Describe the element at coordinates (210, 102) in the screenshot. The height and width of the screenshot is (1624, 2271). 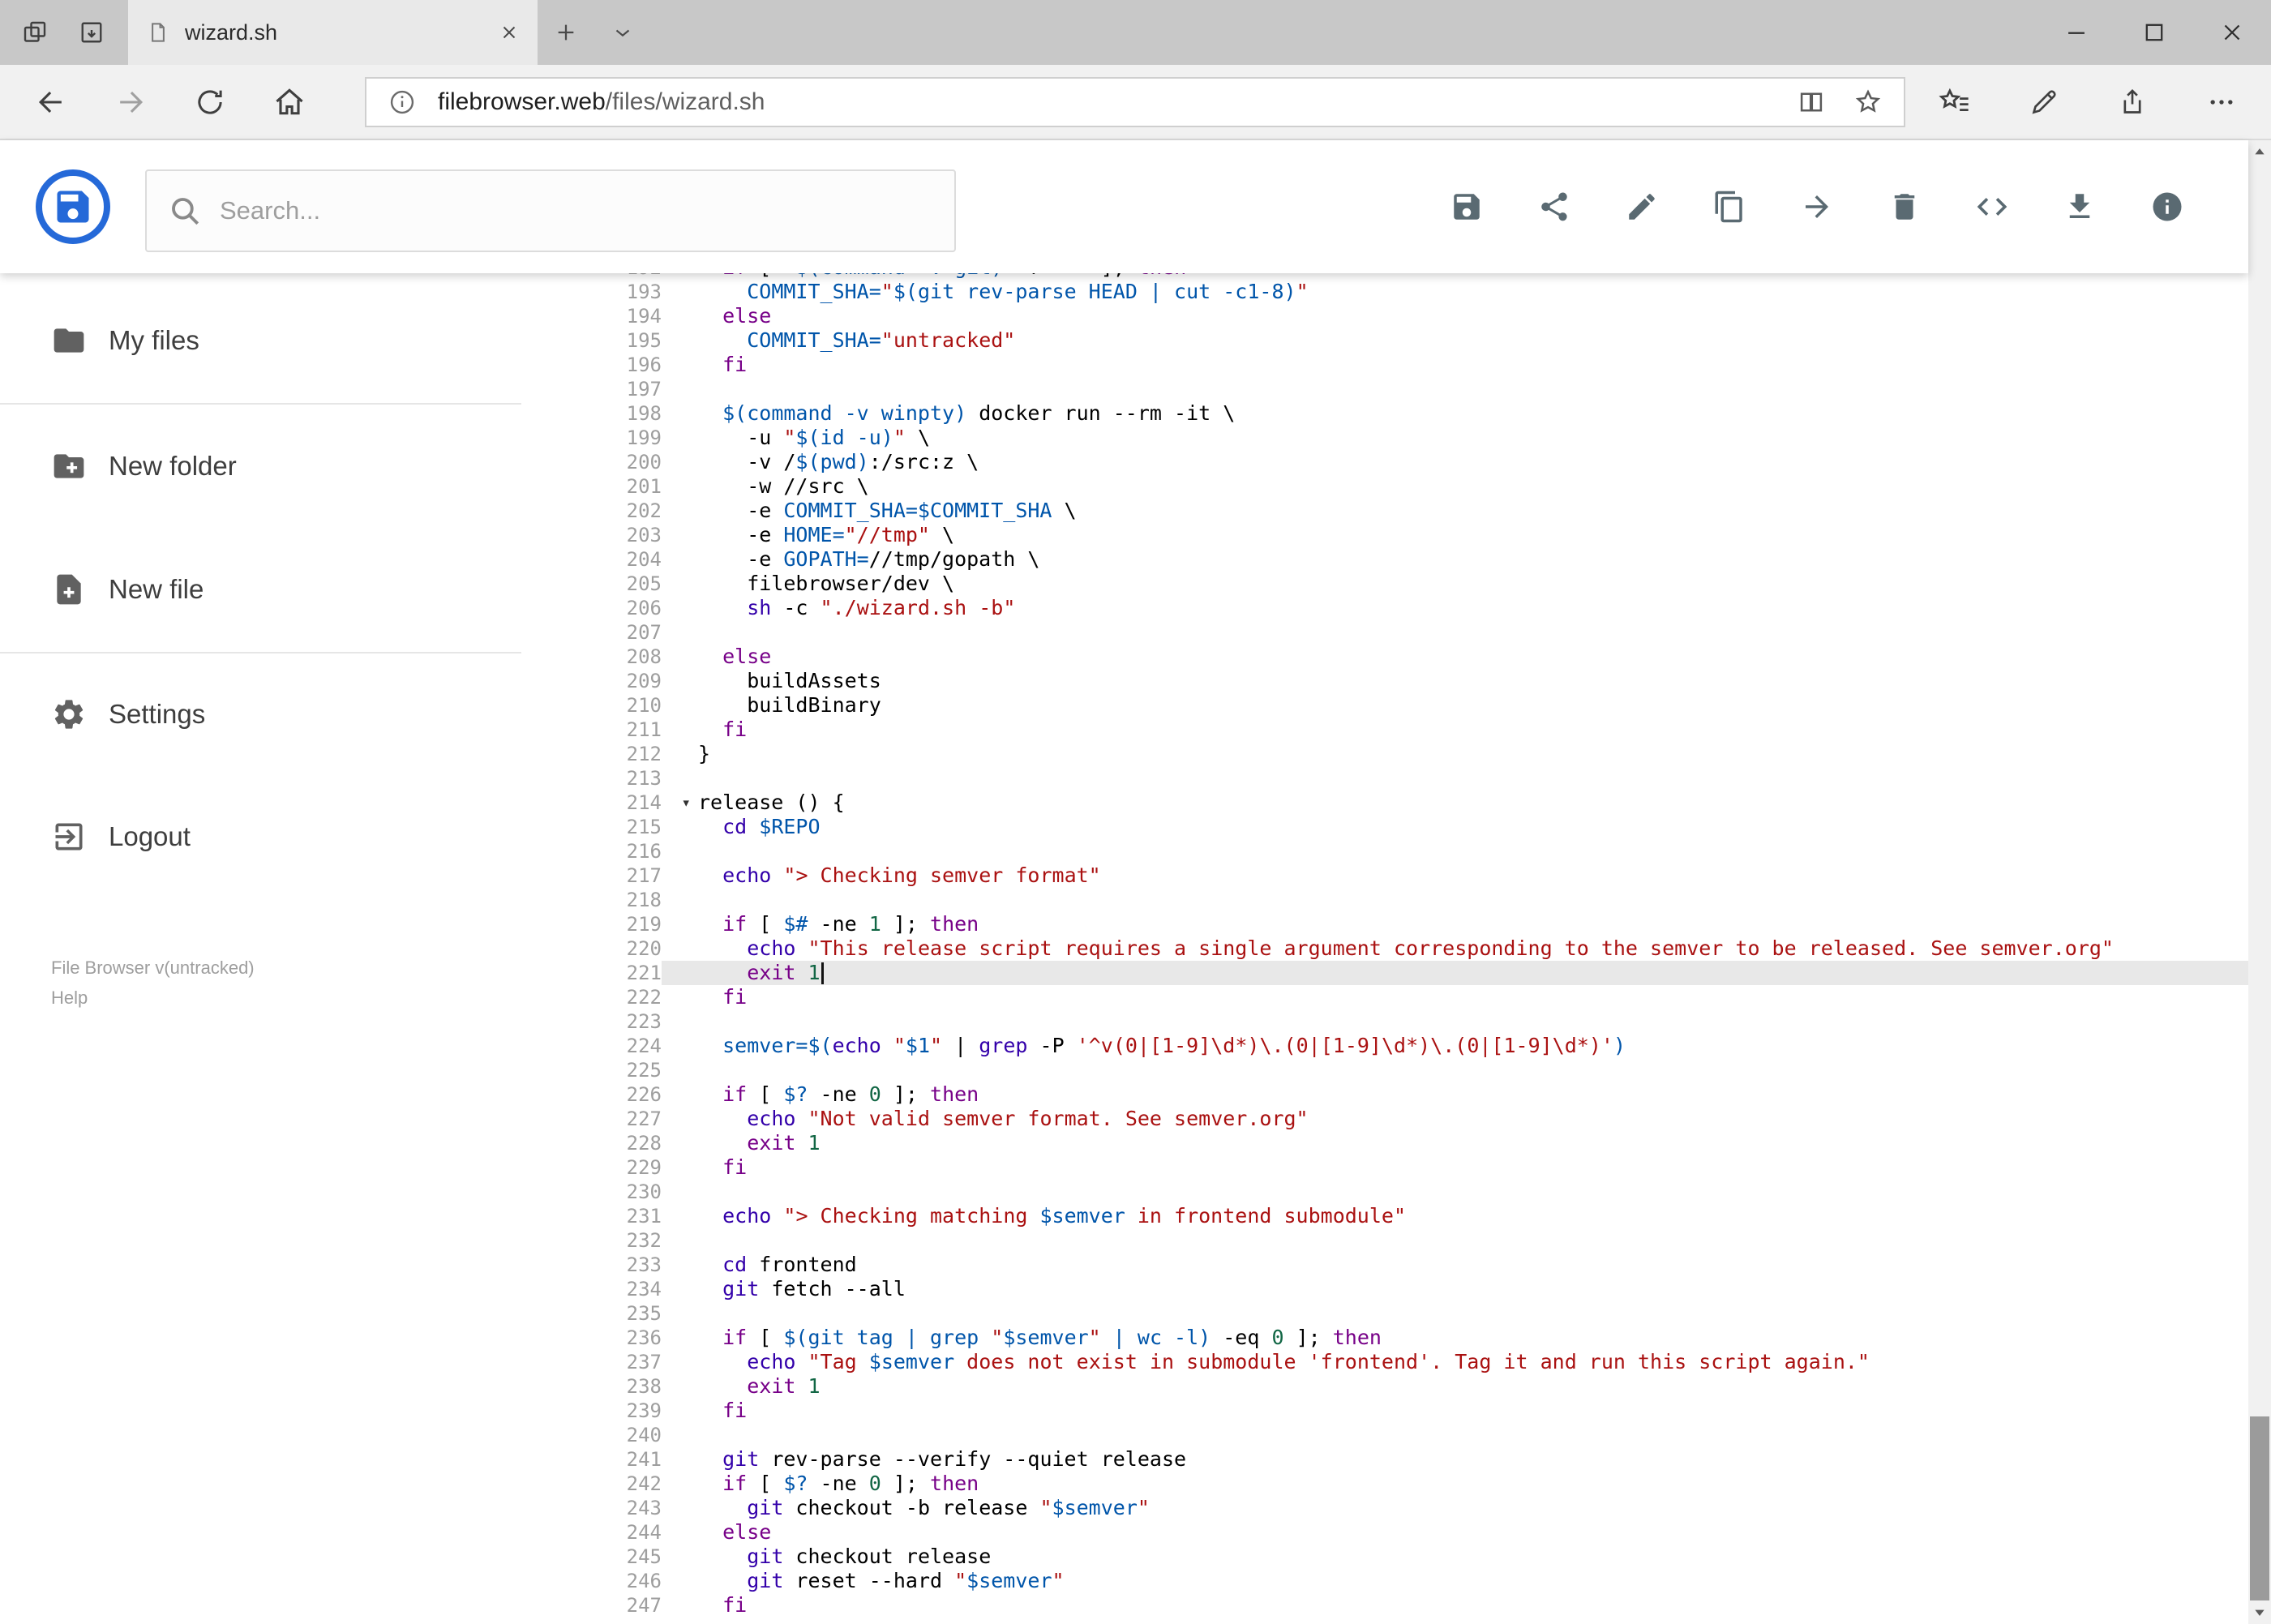
I see `refresh-button` at that location.